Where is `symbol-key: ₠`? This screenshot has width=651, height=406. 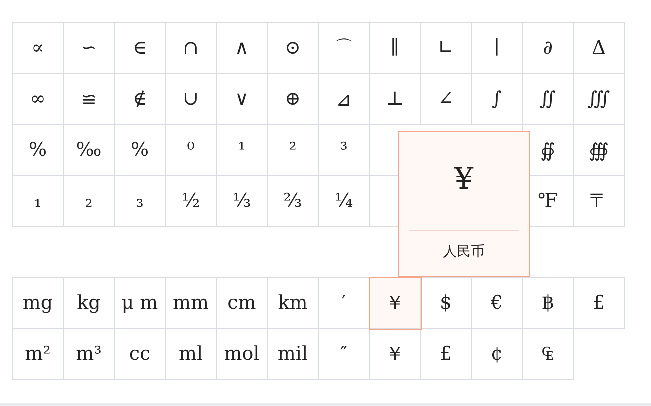
symbol-key: ₠ is located at coordinates (548, 354).